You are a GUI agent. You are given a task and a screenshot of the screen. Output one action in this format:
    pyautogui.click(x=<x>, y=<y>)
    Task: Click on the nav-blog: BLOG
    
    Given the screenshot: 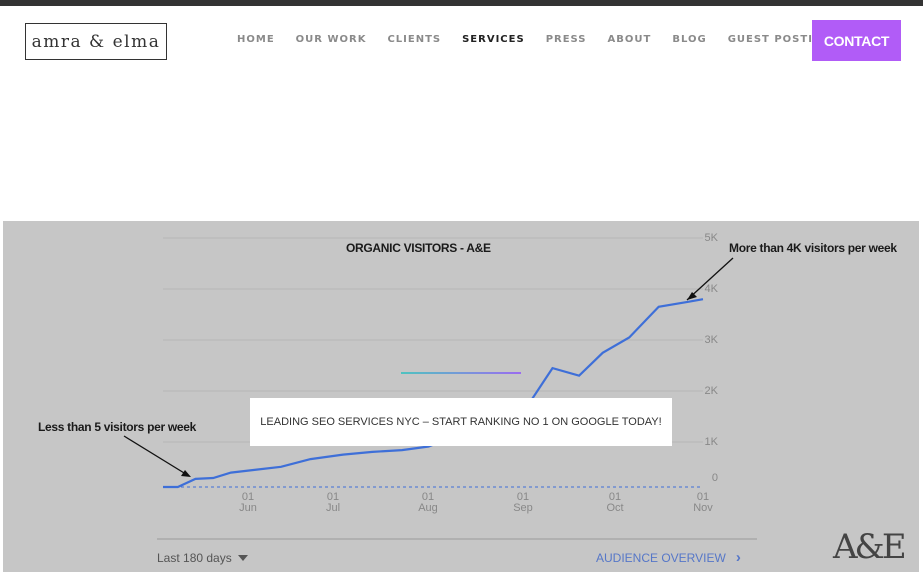 What is the action you would take?
    pyautogui.click(x=689, y=39)
    